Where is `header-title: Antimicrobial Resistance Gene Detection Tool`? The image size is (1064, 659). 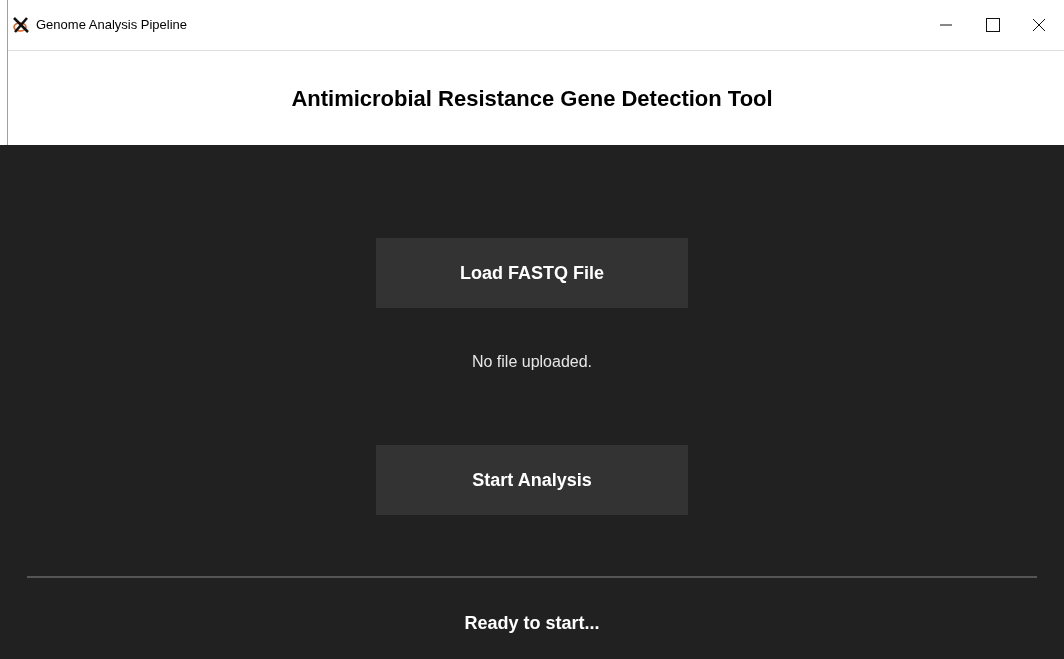 header-title: Antimicrobial Resistance Gene Detection Tool is located at coordinates (532, 98).